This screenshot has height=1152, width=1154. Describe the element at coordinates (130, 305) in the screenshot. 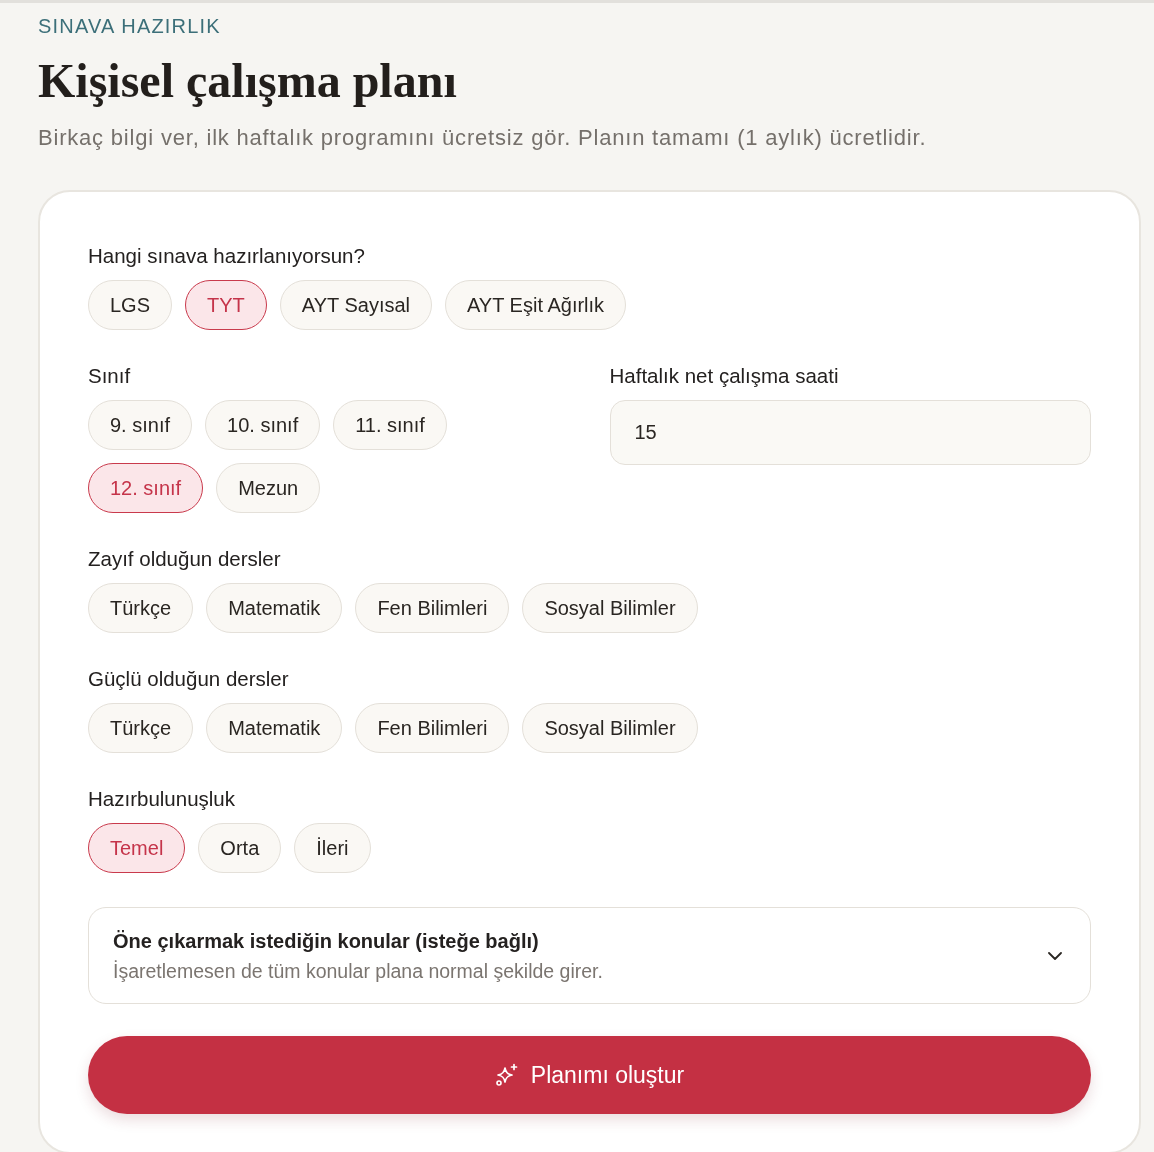

I see `option-chip: LGS` at that location.